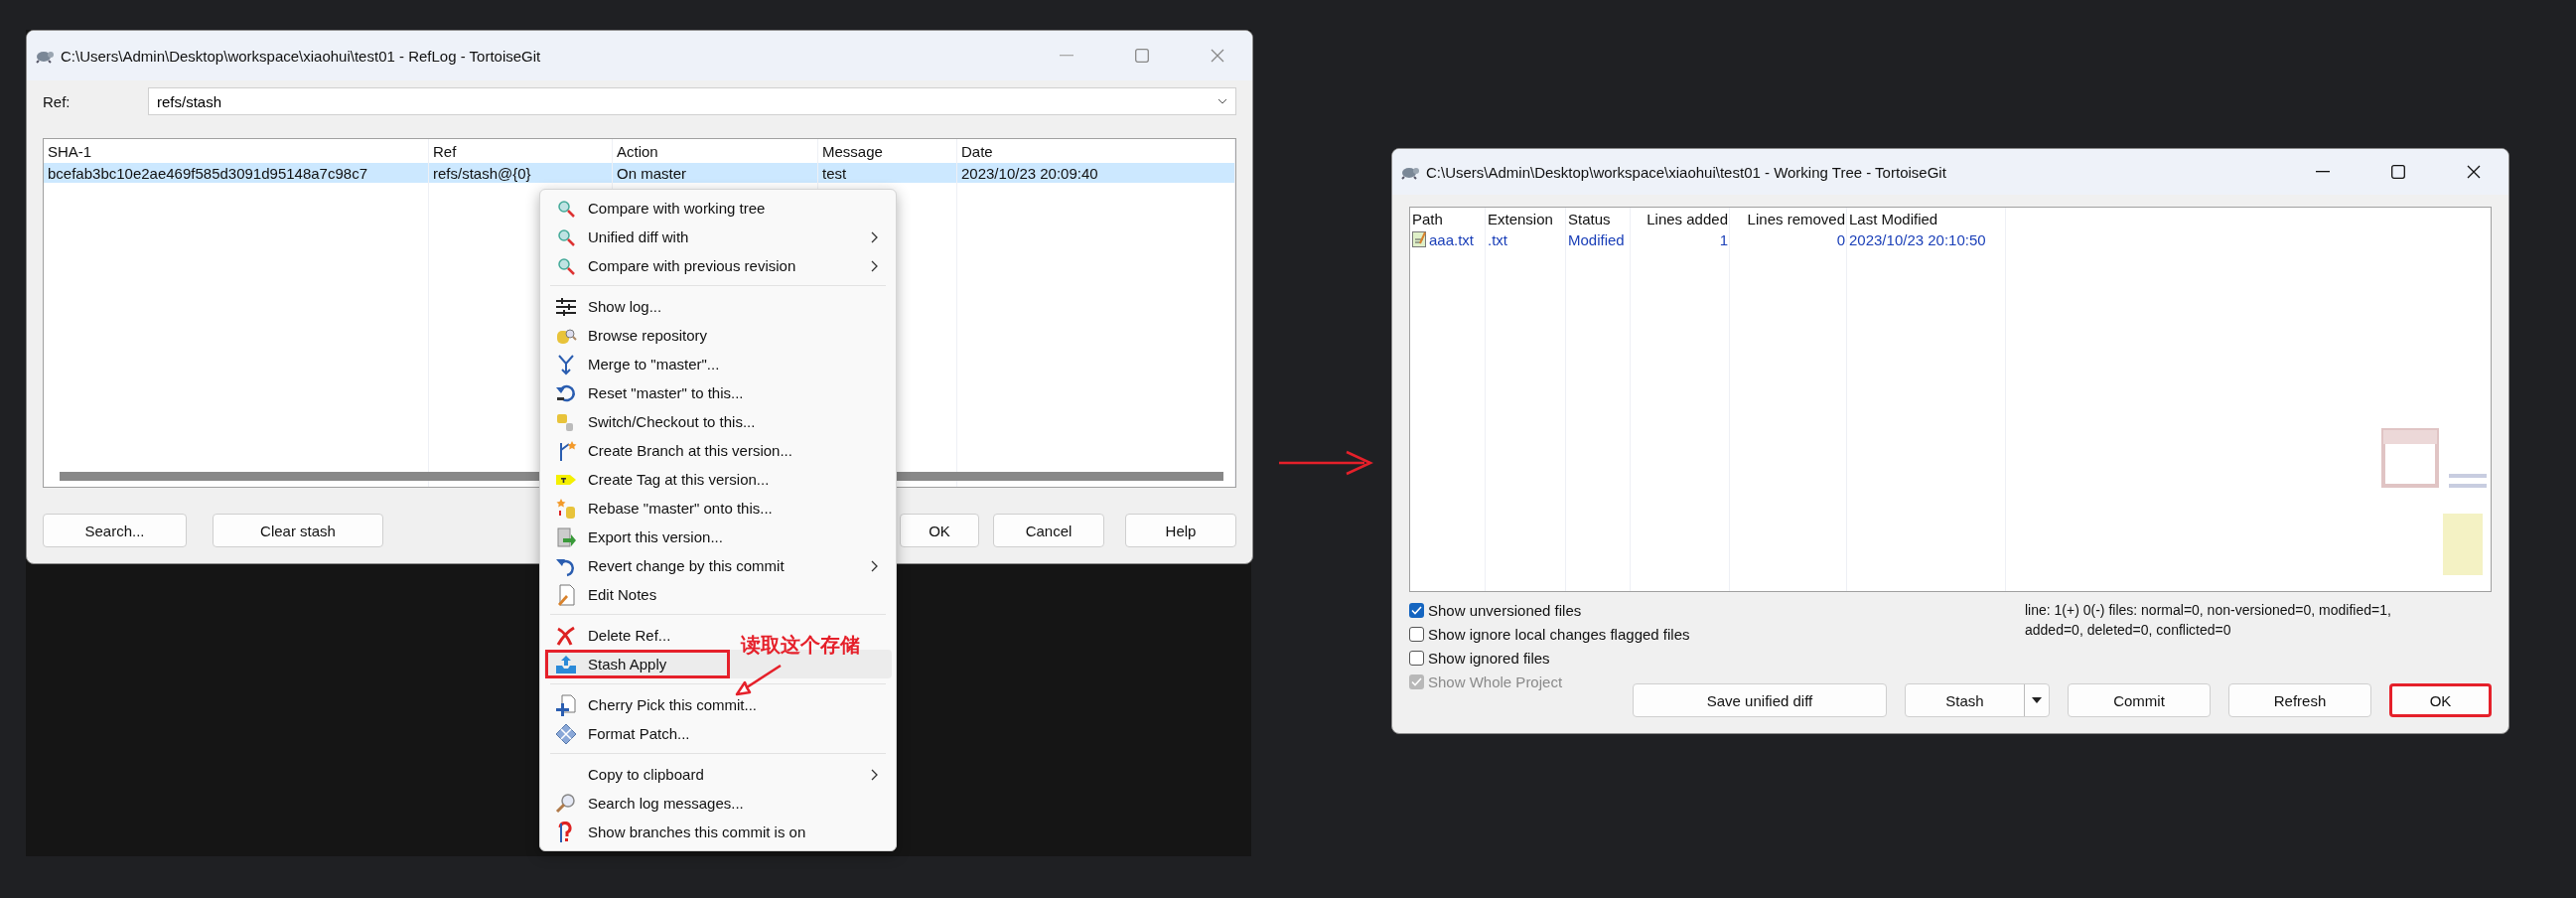 This screenshot has height=898, width=2576. Describe the element at coordinates (604, 594) in the screenshot. I see `menu-item: Edit Notes` at that location.